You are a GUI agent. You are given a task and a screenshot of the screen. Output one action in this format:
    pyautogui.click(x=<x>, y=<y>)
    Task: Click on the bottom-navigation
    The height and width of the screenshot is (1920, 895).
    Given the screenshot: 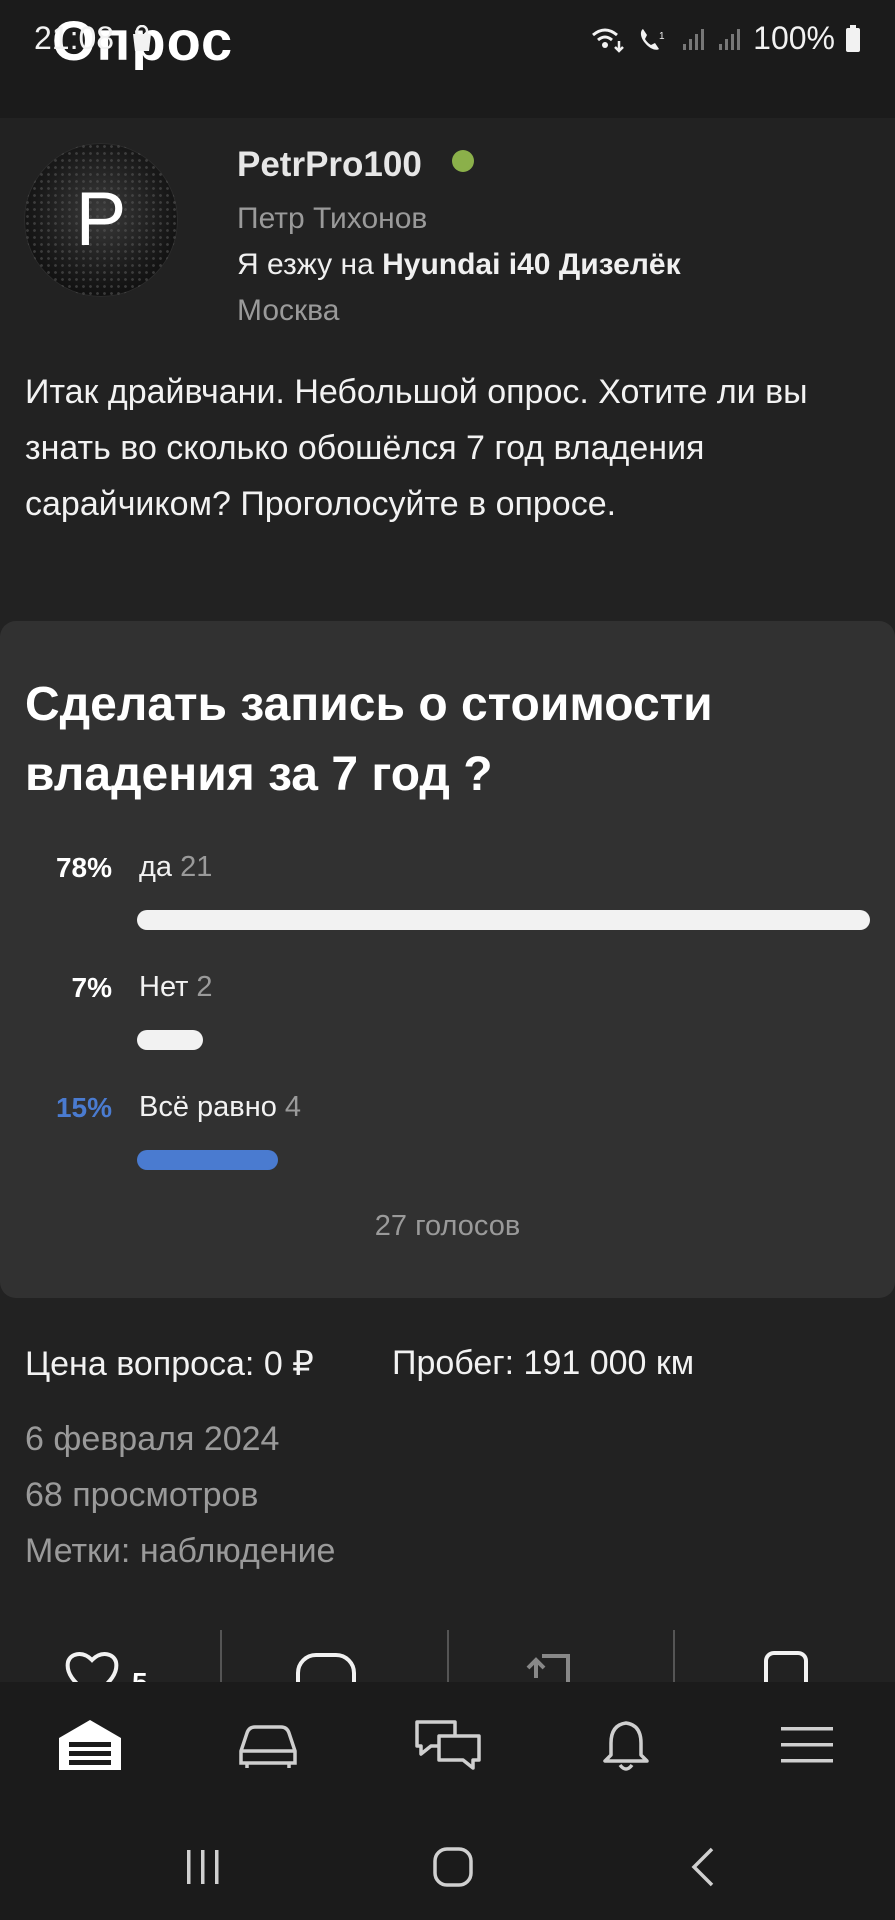 What is the action you would take?
    pyautogui.click(x=447, y=1747)
    